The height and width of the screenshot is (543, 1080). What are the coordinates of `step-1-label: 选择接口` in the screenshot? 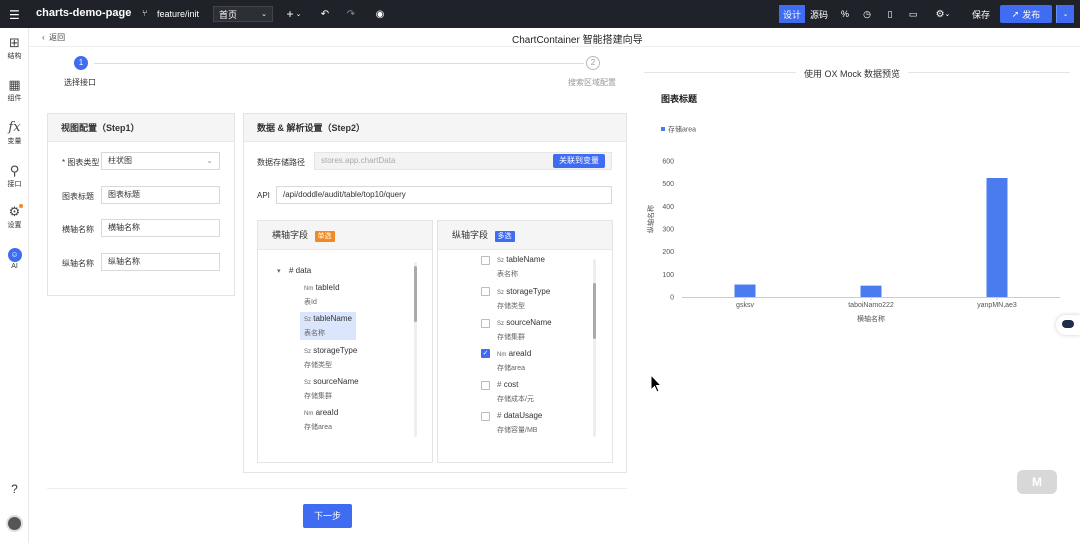 It's located at (80, 82).